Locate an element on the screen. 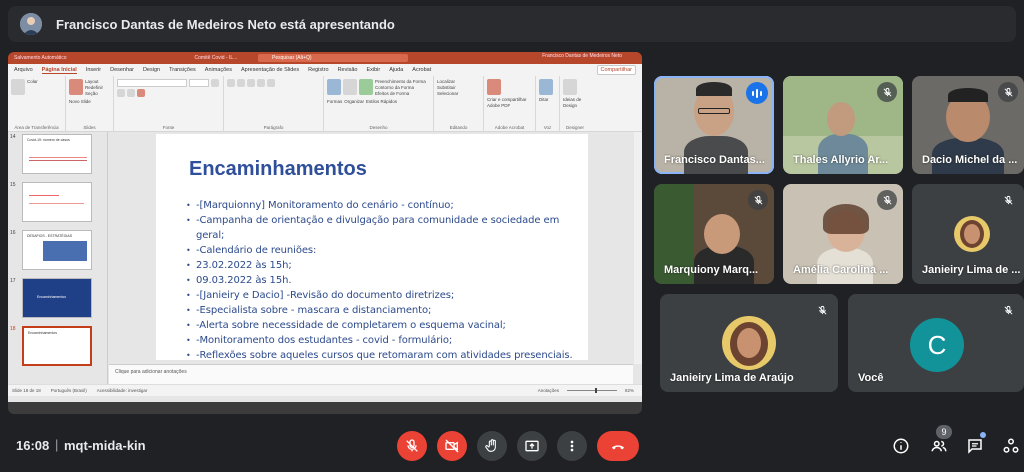  search-box: Pesquisar (Alt+Q) is located at coordinates (333, 58).